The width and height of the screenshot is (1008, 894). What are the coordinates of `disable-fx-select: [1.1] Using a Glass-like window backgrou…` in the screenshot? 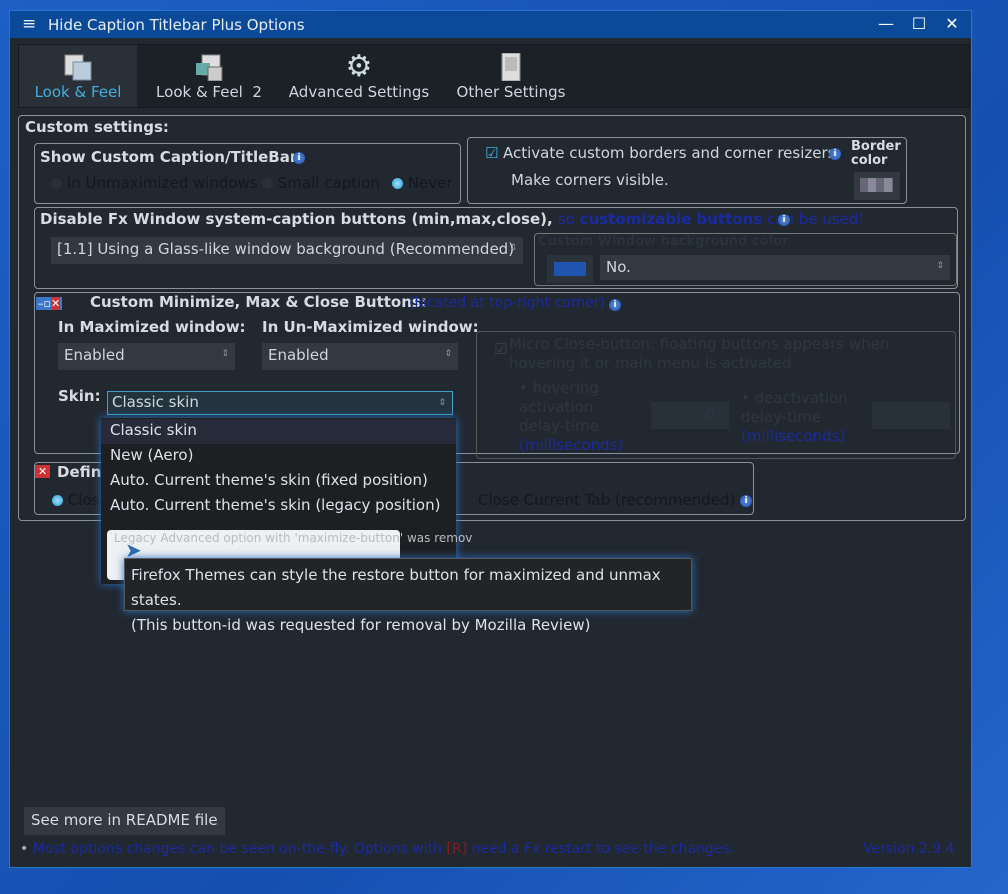 It's located at (287, 250).